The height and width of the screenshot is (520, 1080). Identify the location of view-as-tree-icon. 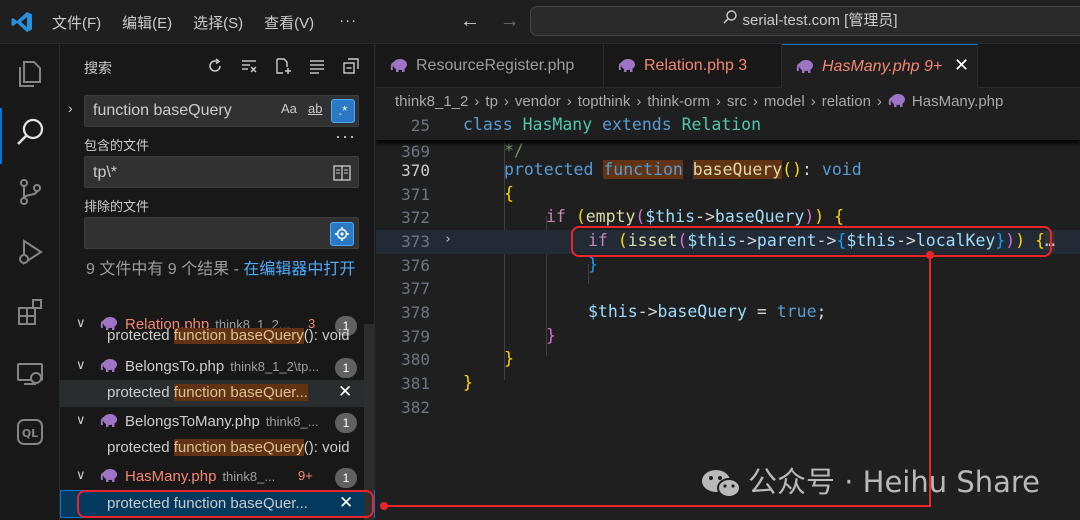
(317, 66).